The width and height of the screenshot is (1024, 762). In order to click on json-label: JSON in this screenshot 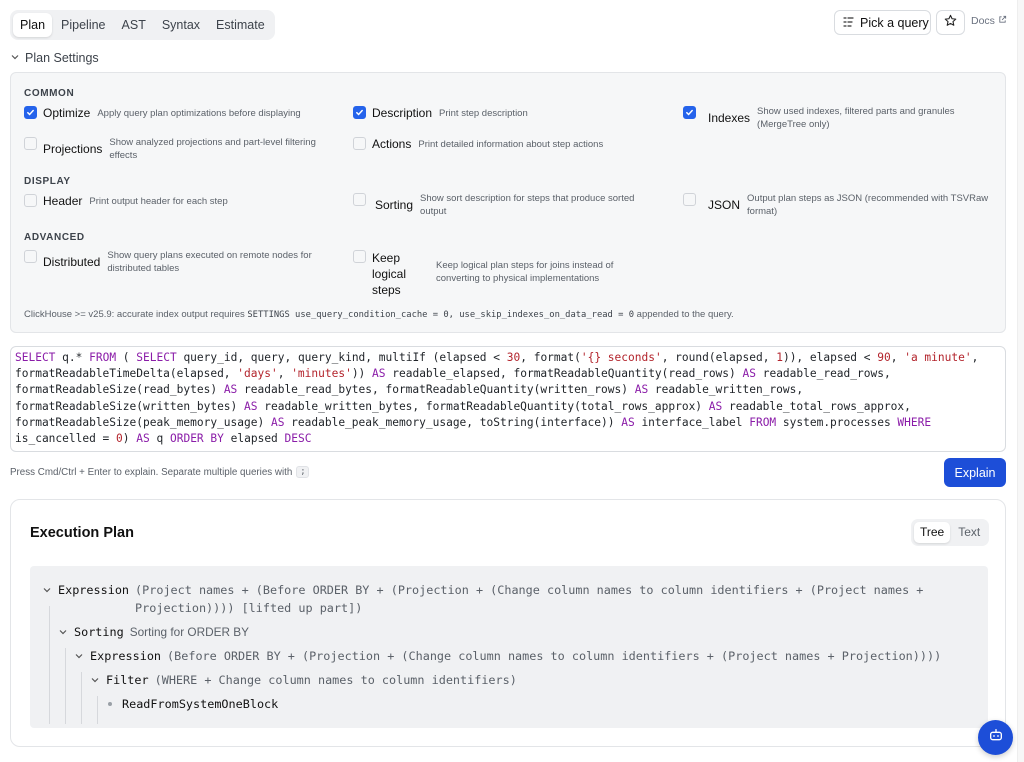, I will do `click(724, 205)`.